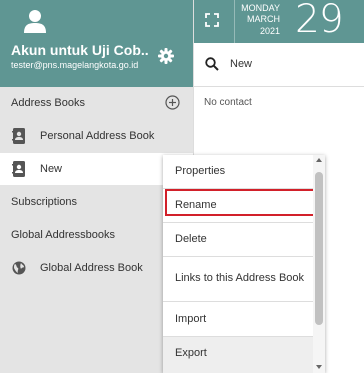  Describe the element at coordinates (279, 65) in the screenshot. I see `search-bar: New` at that location.